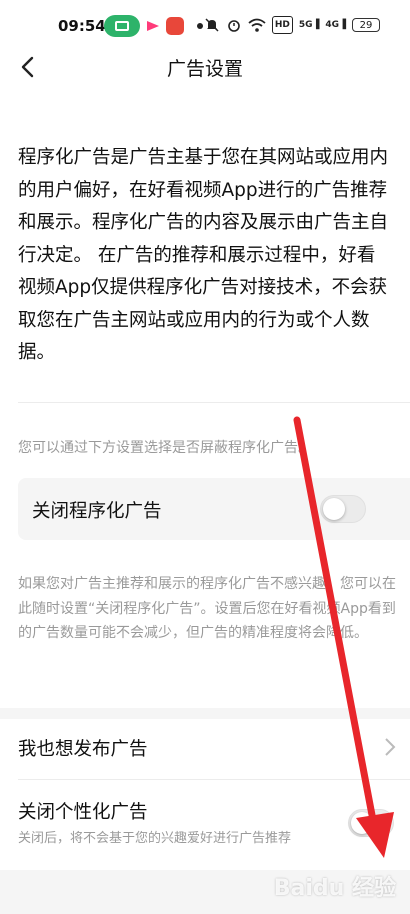  I want to click on chevron-right-icon, so click(390, 747).